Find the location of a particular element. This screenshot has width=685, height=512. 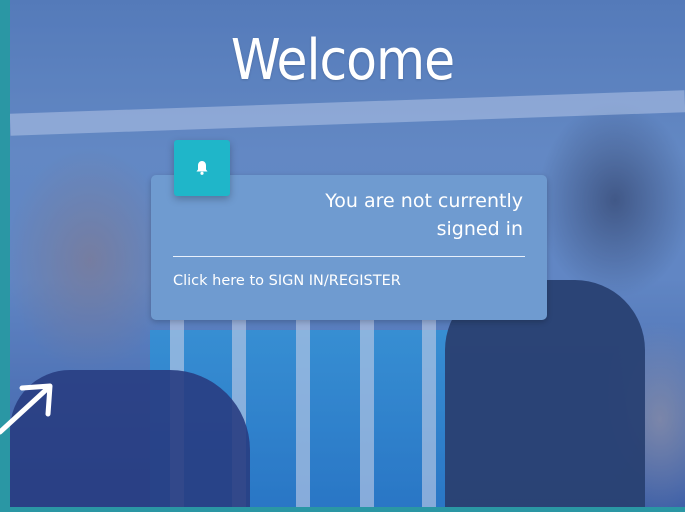

frame-bottom is located at coordinates (342, 509).